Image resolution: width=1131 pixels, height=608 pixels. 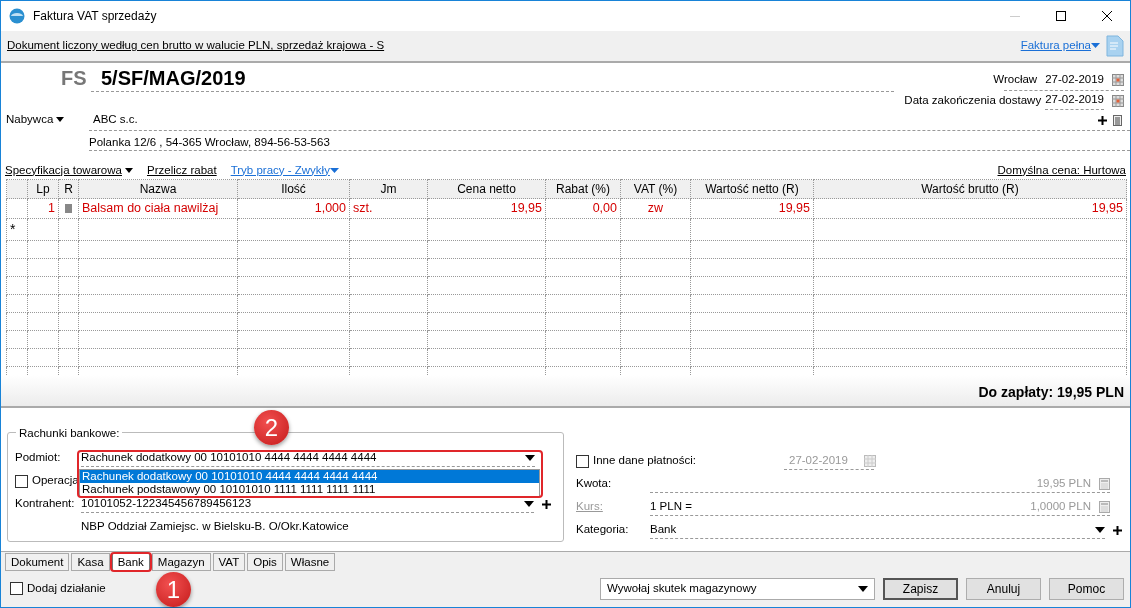 I want to click on buyer-menu: Nabywca, so click(x=45, y=130).